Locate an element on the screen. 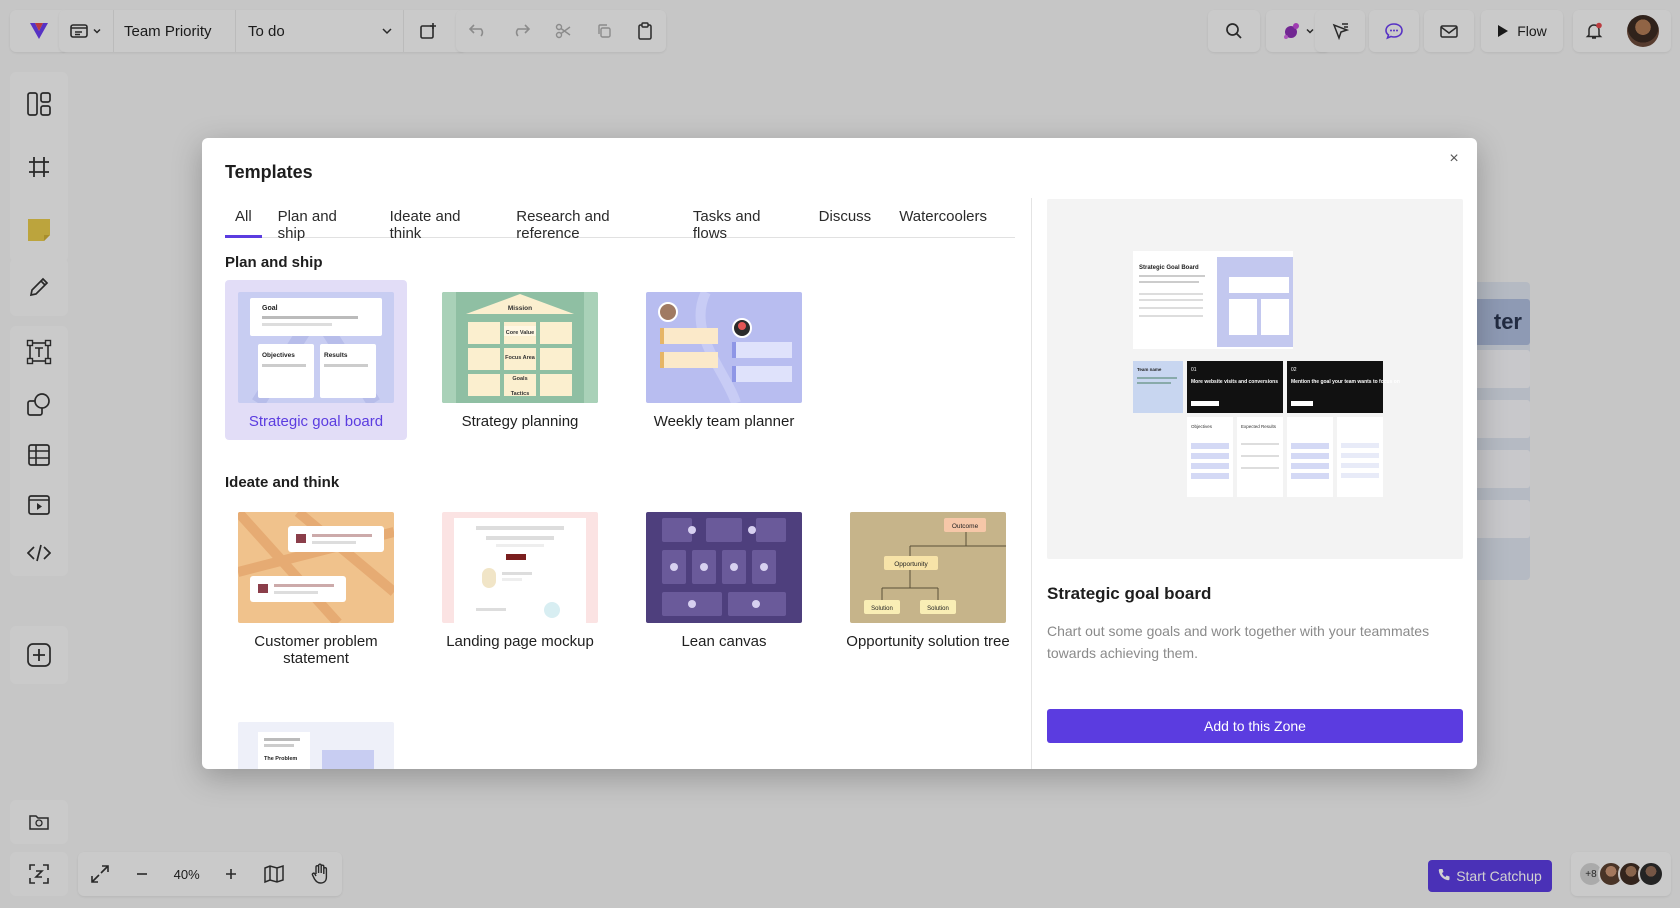  template-card-partial: The Problem is located at coordinates (316, 739).